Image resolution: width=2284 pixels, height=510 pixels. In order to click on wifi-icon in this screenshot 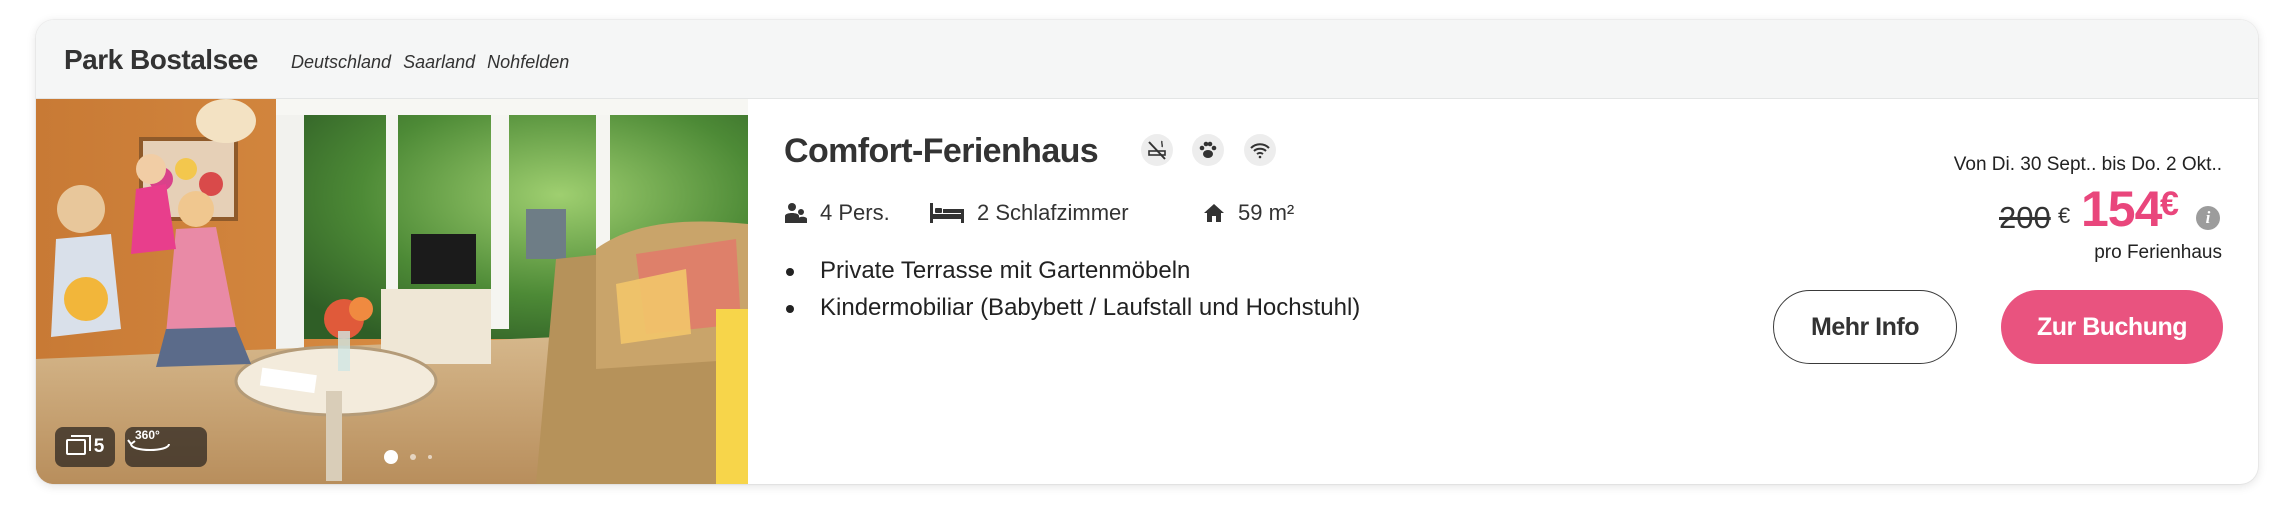, I will do `click(1260, 150)`.